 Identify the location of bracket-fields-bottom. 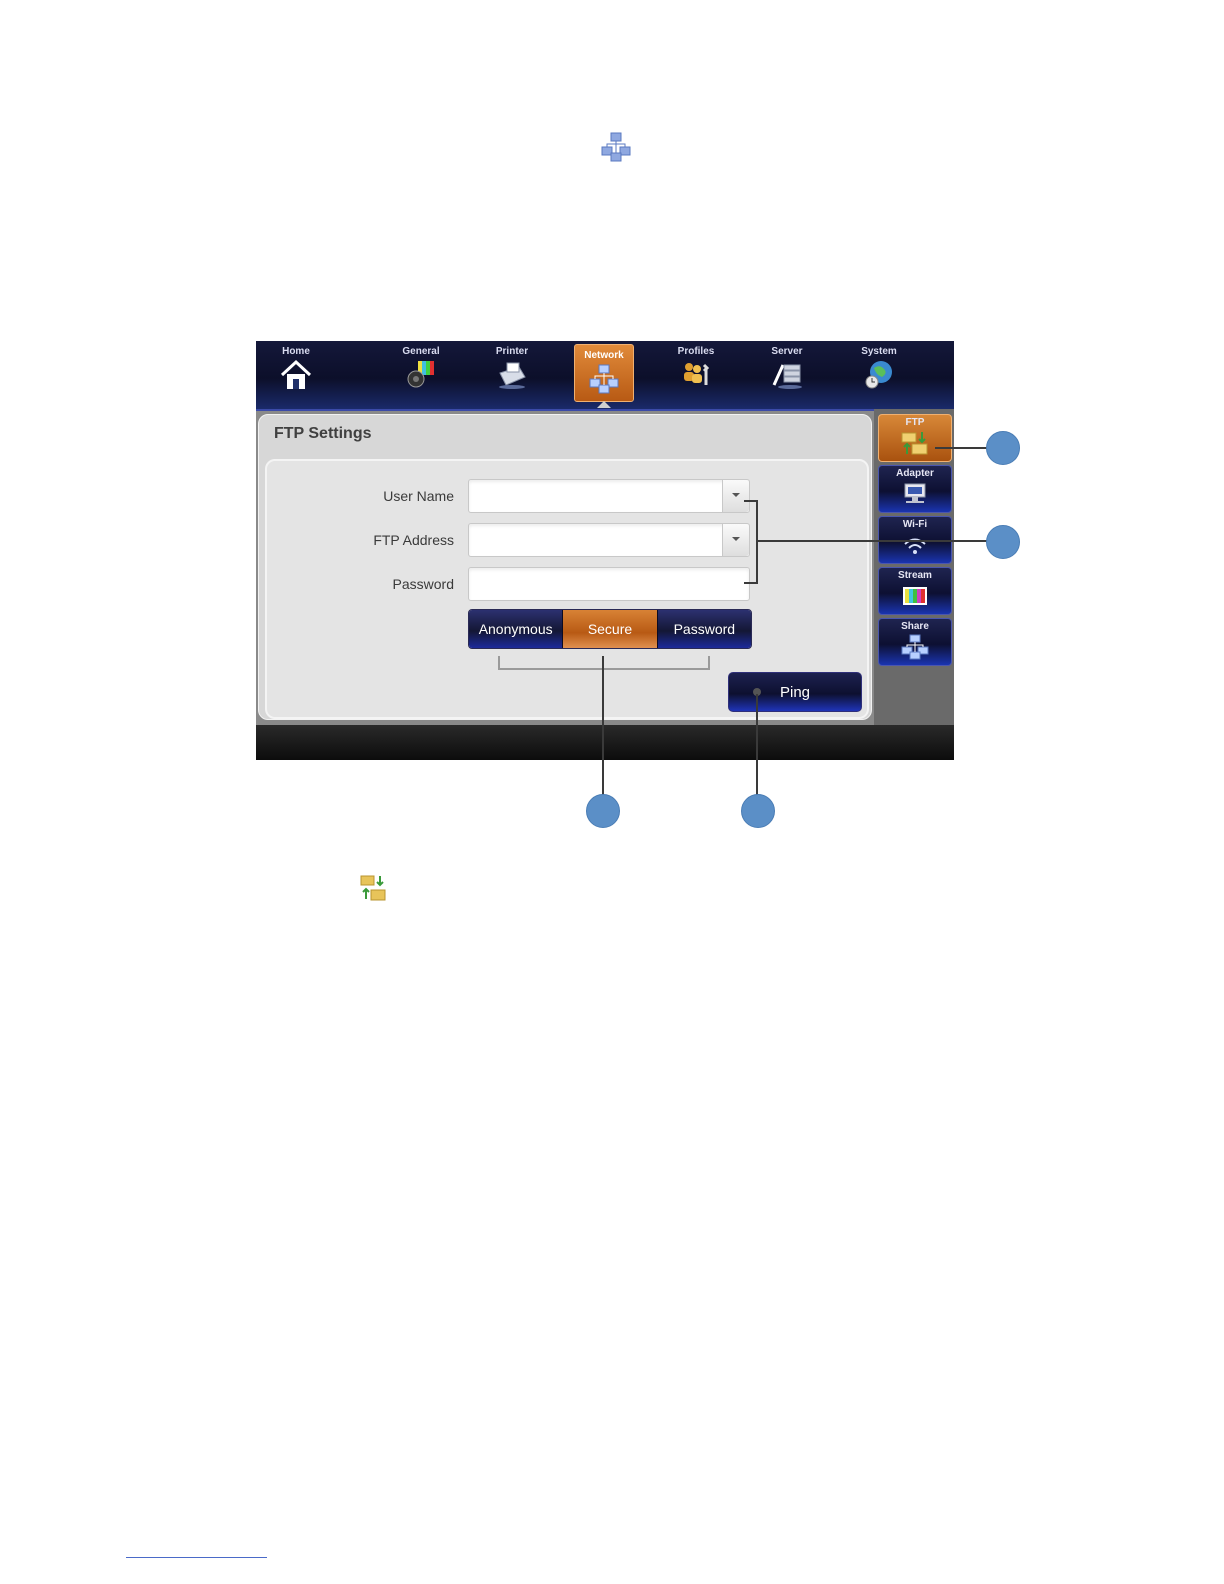
(751, 583).